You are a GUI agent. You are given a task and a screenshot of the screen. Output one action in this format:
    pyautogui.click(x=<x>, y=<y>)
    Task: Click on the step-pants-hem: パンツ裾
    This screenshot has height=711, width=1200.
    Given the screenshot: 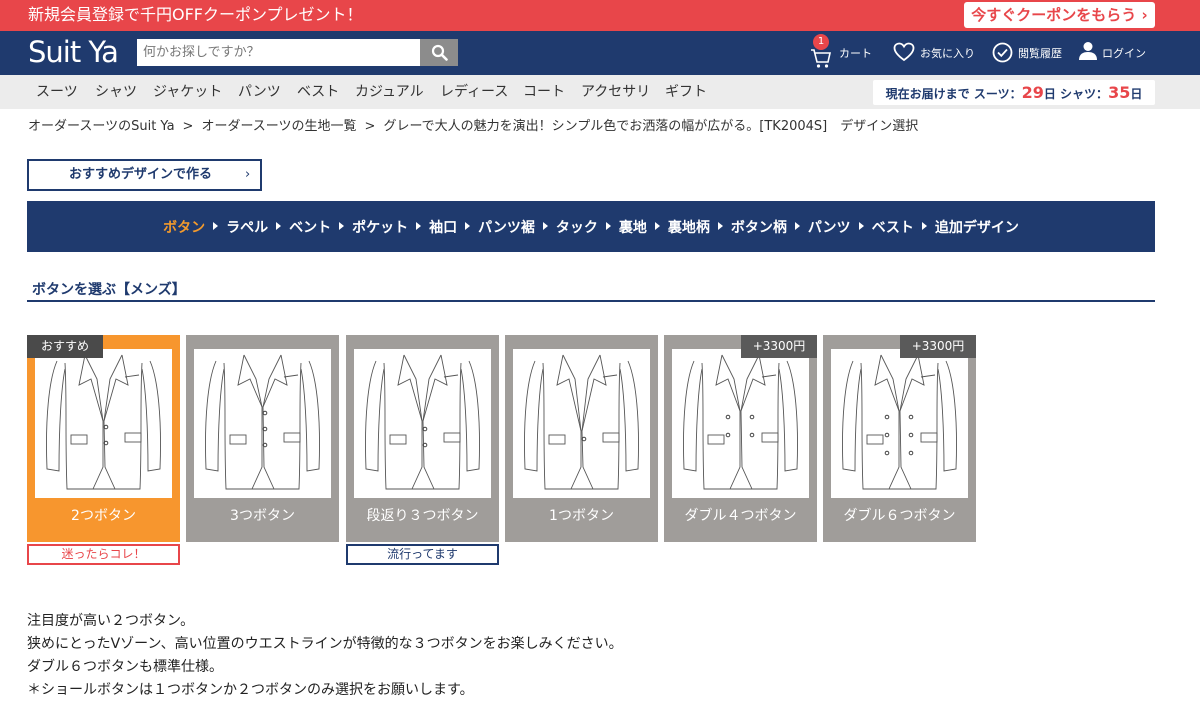 What is the action you would take?
    pyautogui.click(x=506, y=227)
    